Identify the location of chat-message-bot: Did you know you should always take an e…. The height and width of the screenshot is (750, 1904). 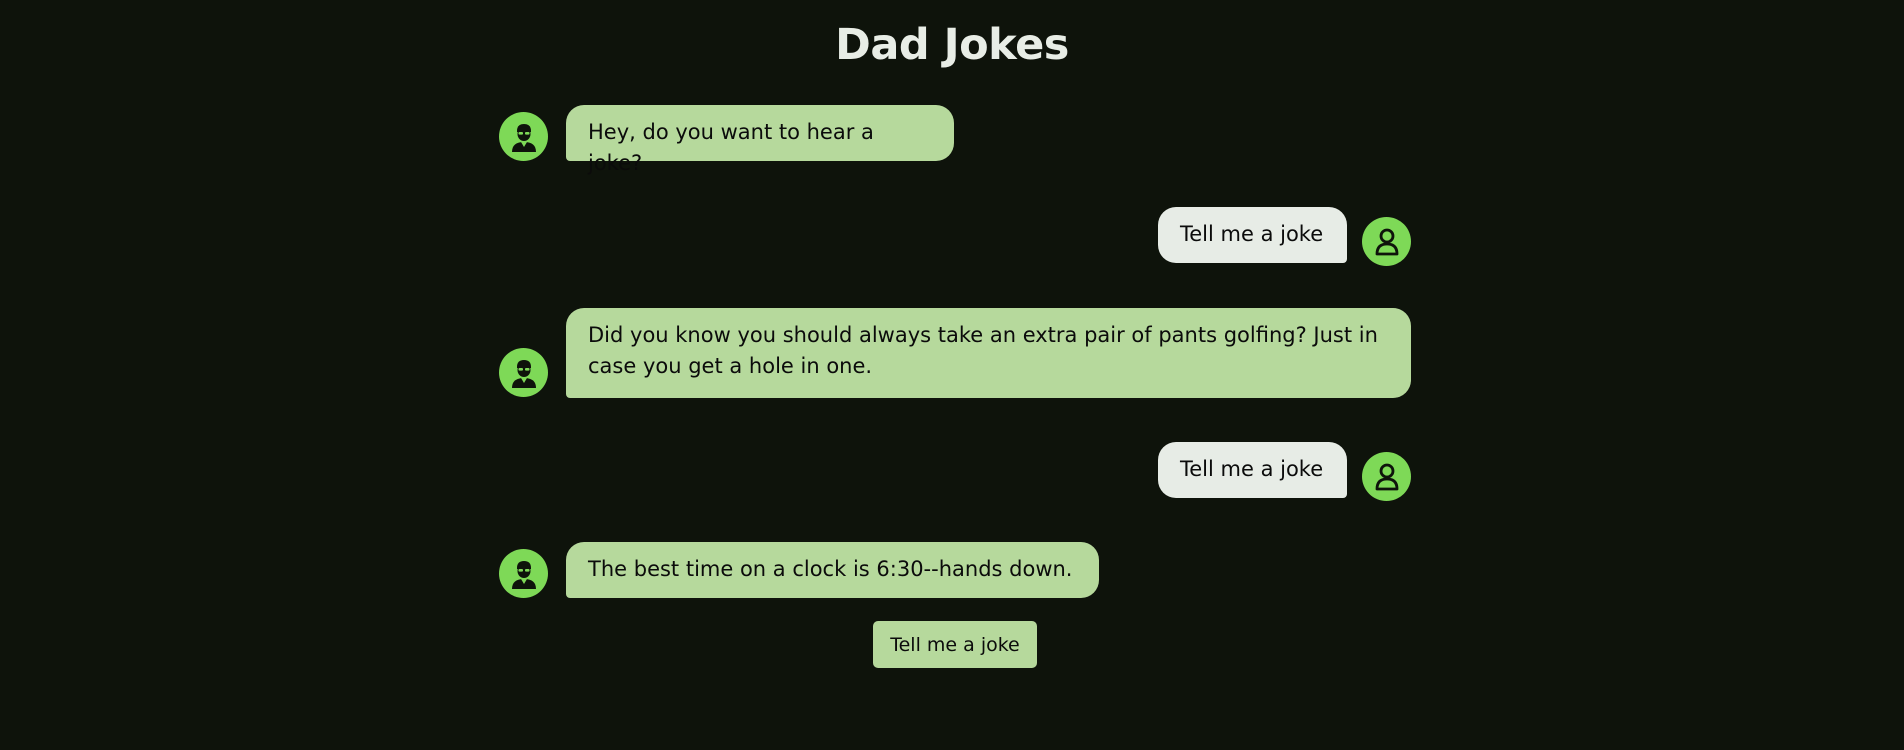
(955, 353).